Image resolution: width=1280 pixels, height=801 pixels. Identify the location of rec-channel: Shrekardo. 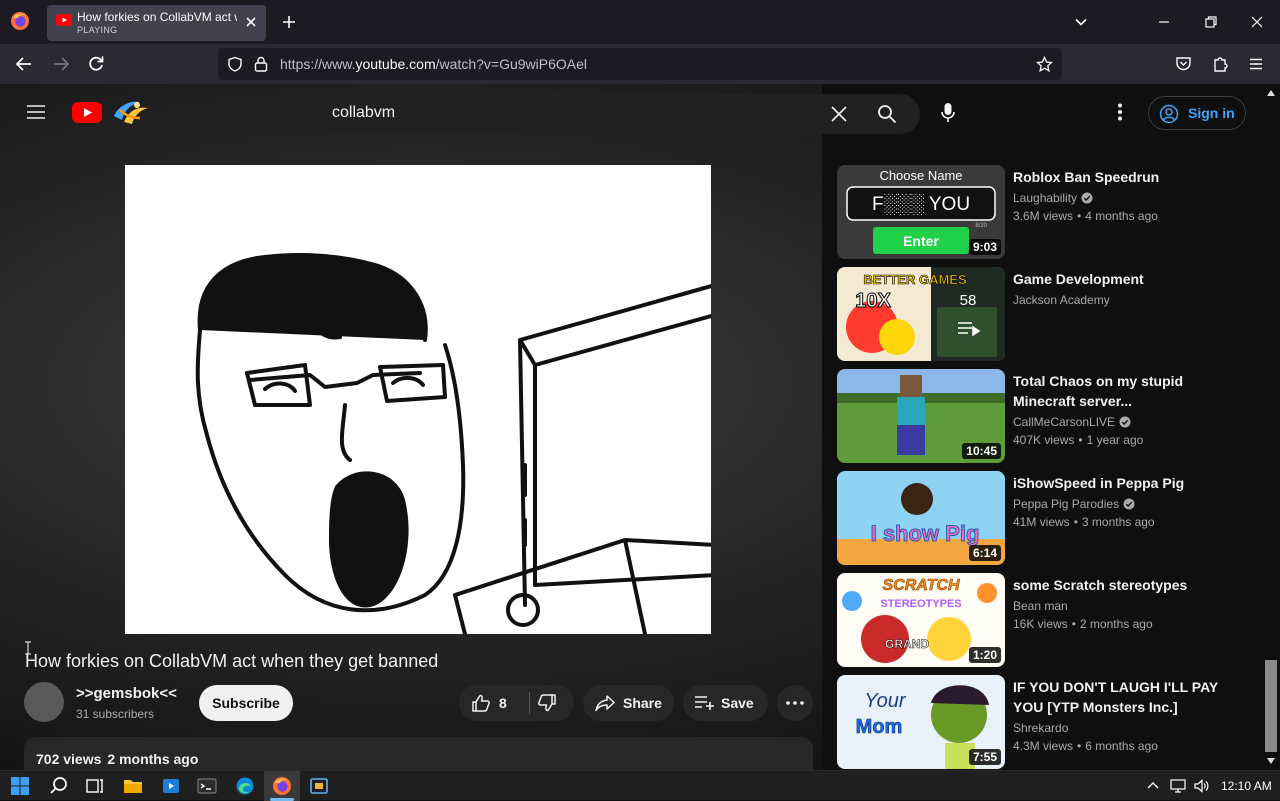
(1040, 728).